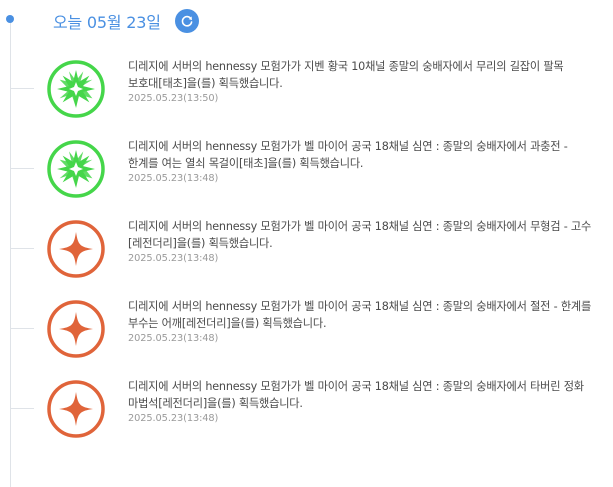 The height and width of the screenshot is (487, 613). I want to click on item-timestamp: 2025.05.23(13:50), so click(173, 98).